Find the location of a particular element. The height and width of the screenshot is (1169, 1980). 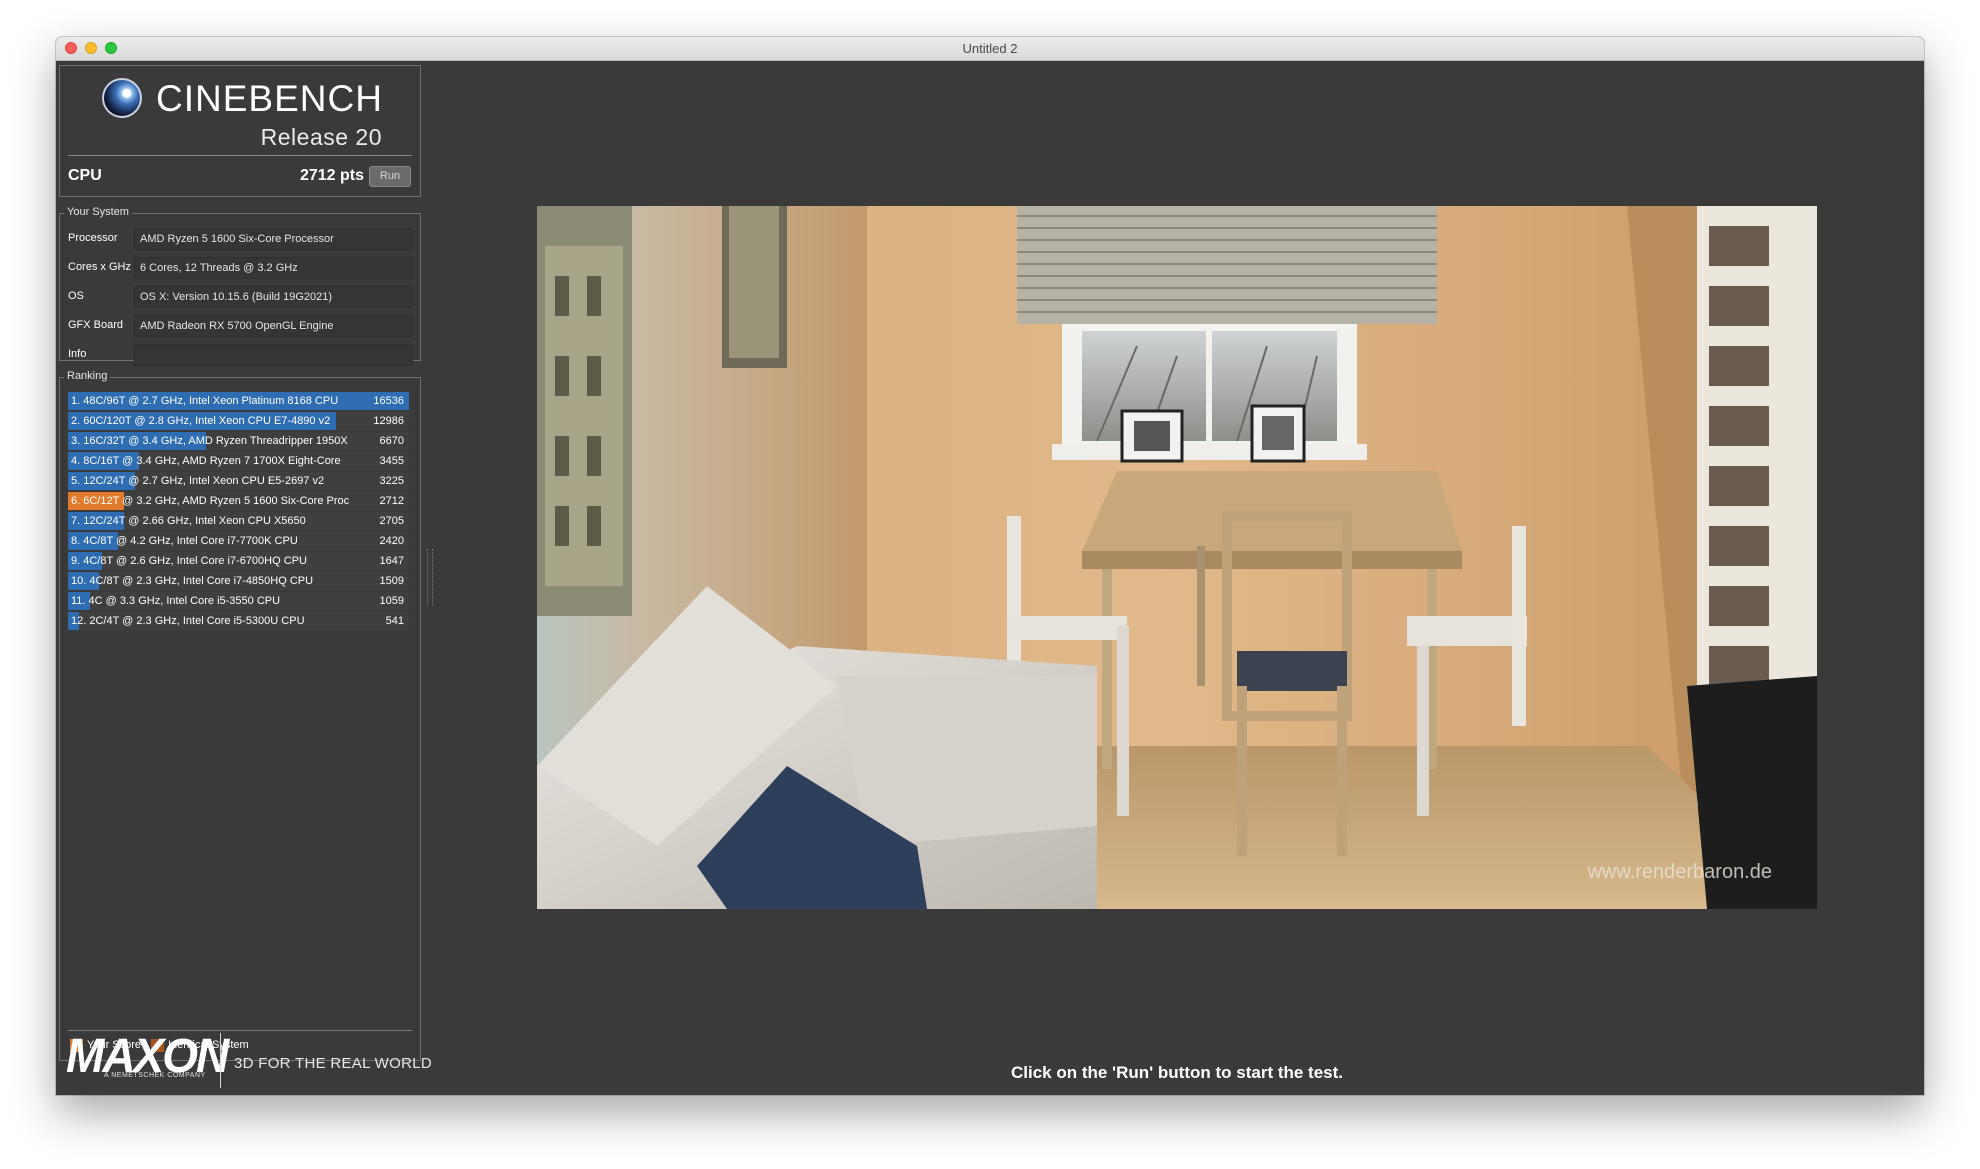

maxon-tagline: 3D FOR THE REAL WORLD is located at coordinates (333, 1063).